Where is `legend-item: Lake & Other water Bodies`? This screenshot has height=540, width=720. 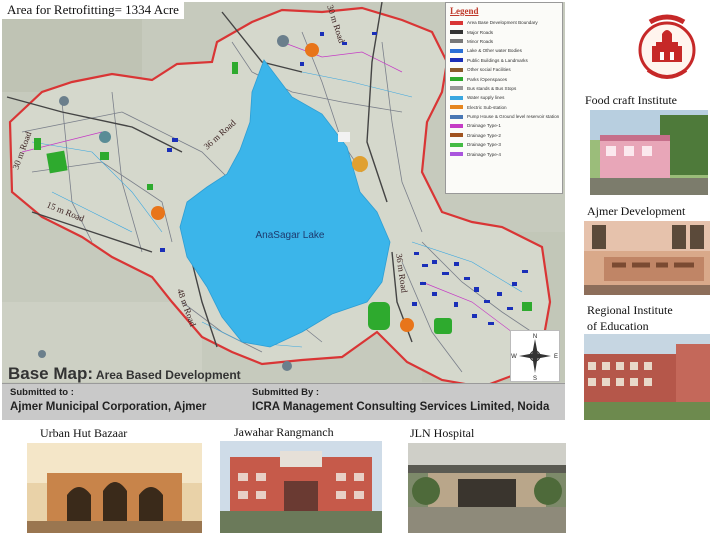 legend-item: Lake & Other water Bodies is located at coordinates (504, 50).